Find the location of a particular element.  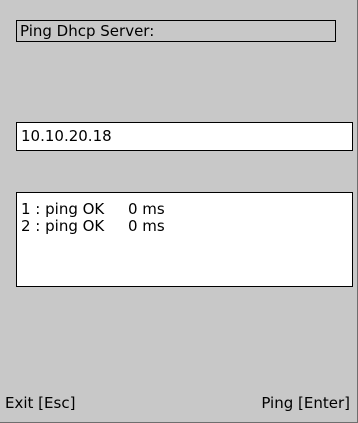

list-item: 2 : ping OK 0 ms is located at coordinates (186, 226).